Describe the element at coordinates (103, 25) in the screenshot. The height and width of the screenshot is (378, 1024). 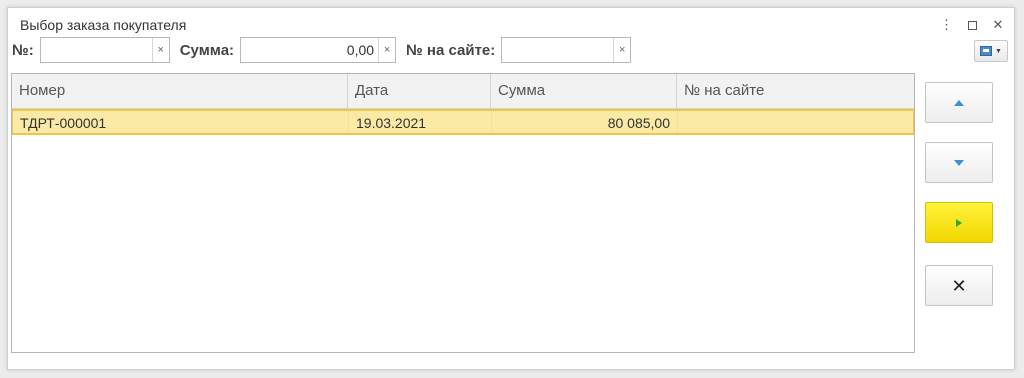
I see `window-title: Выбор заказа покупателя` at that location.